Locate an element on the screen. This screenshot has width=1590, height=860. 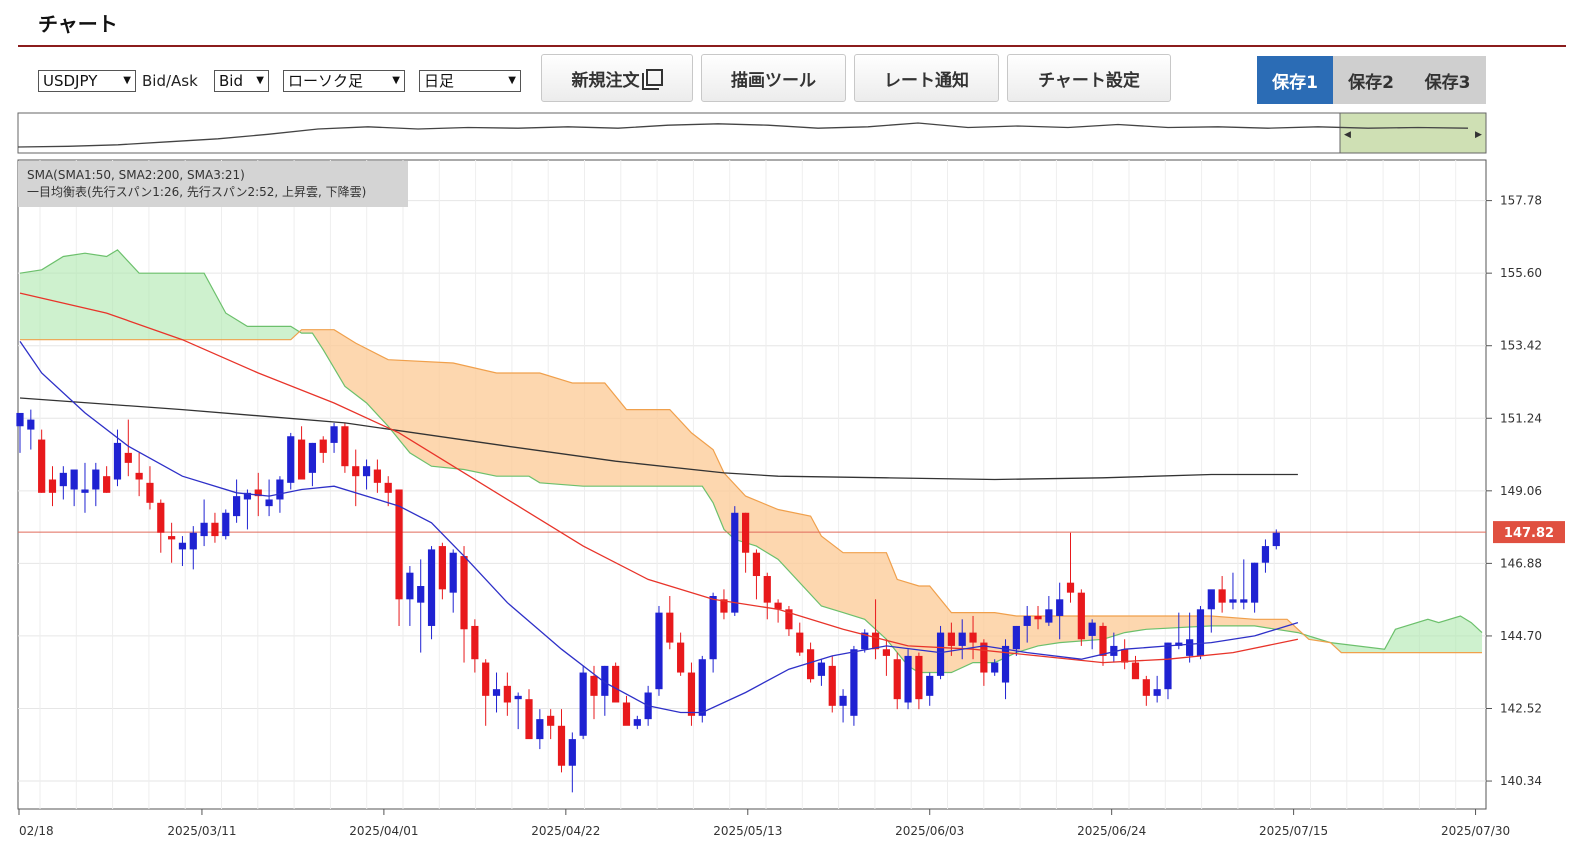
legend-ichimoku: 一目均衡表(先行スパン1:26, 先行スパン2:52, 上昇雲, 下降雲) is located at coordinates (196, 192).